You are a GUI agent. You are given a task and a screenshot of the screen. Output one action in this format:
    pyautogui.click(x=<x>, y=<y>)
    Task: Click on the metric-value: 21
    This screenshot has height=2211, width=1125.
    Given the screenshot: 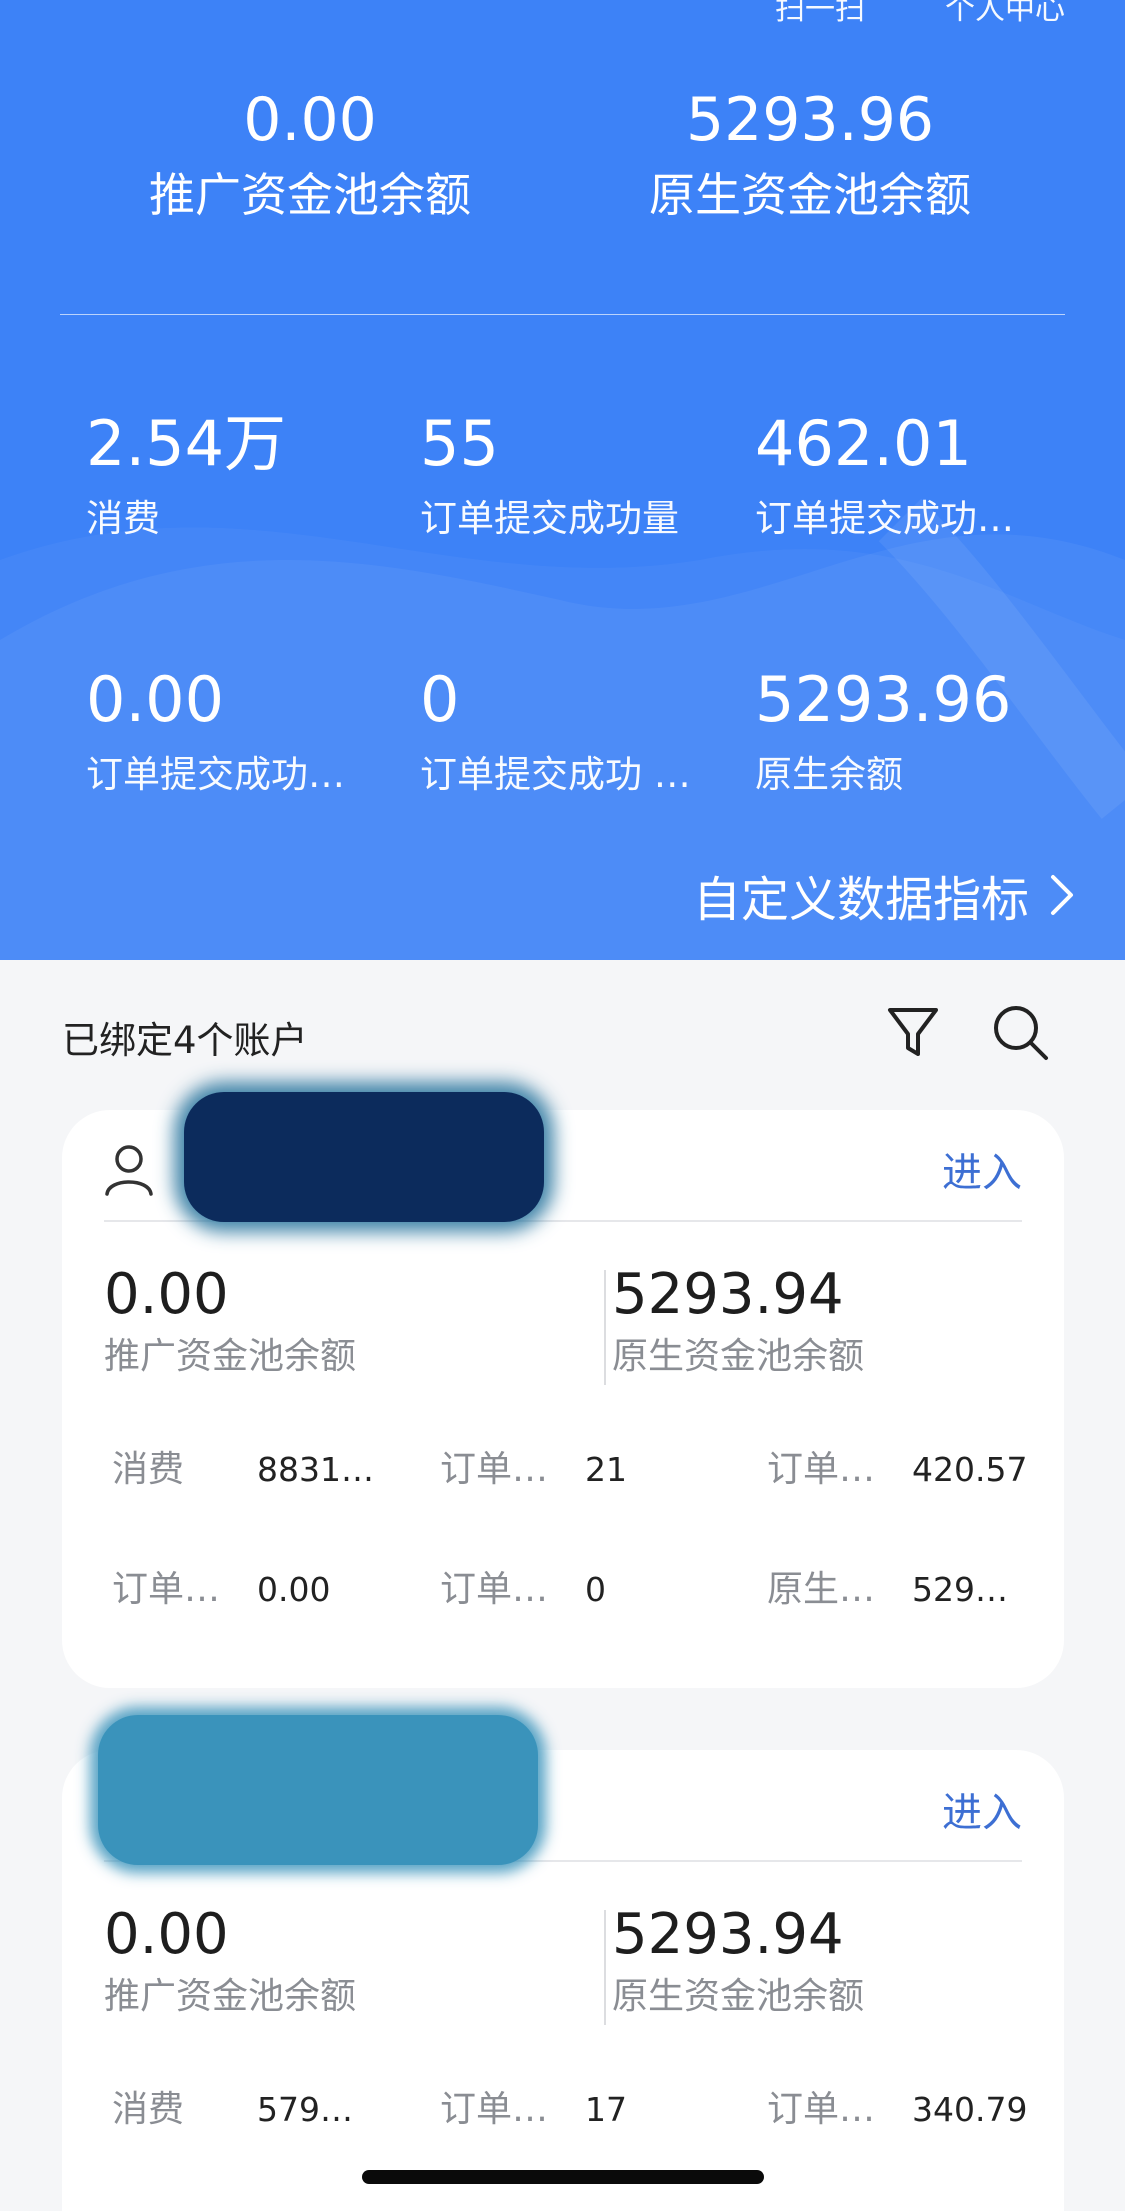 What is the action you would take?
    pyautogui.click(x=606, y=1469)
    